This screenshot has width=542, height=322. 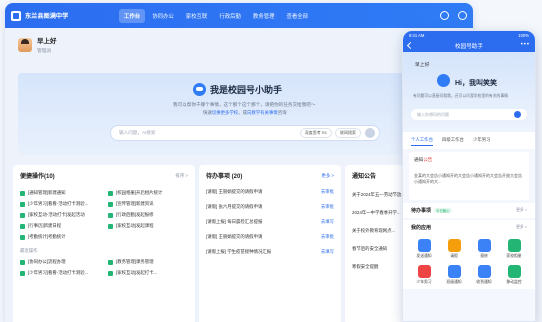 I want to click on app-tile: 收到通知, so click(x=484, y=275).